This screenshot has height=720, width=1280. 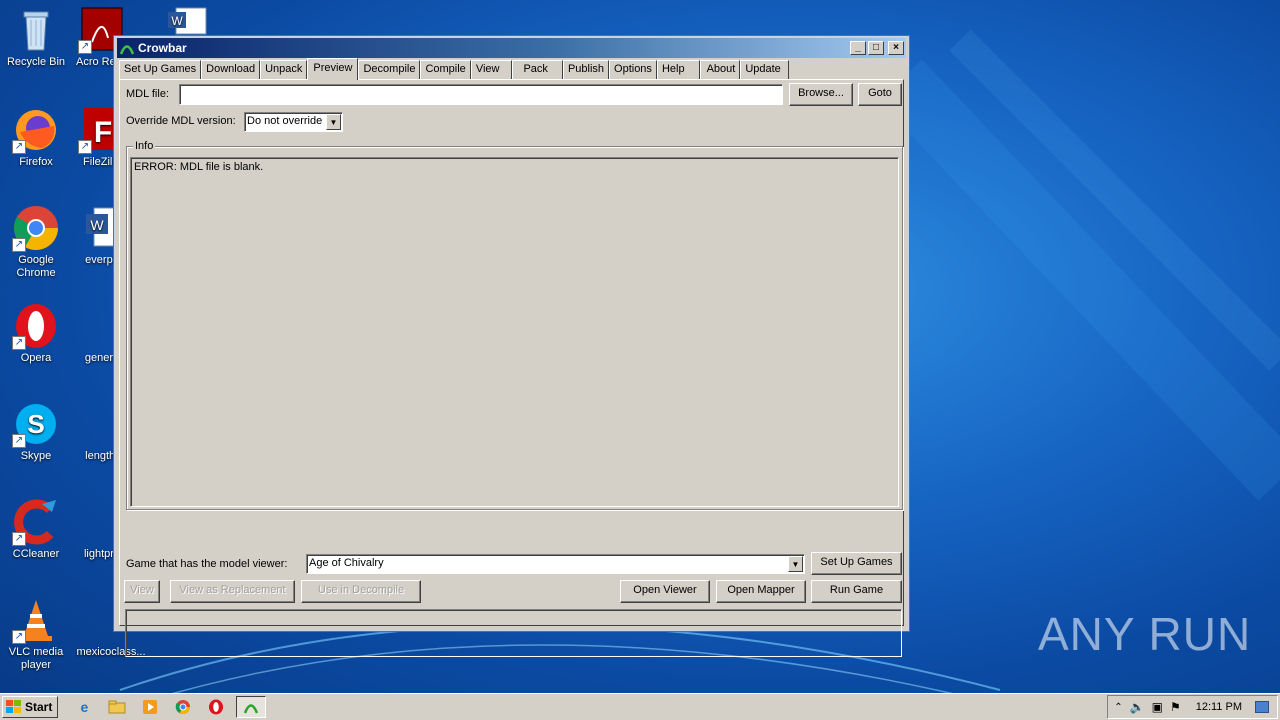 I want to click on skype-icon: S ↗, so click(x=36, y=424).